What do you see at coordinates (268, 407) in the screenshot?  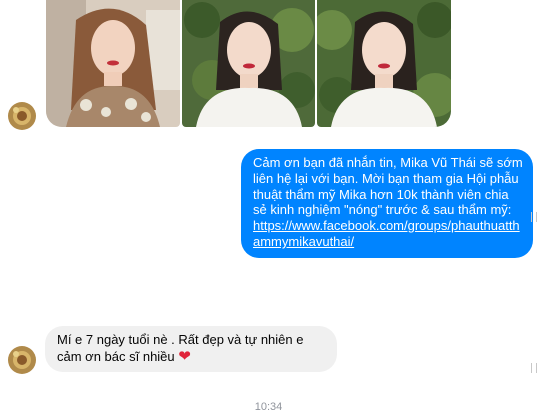 I see `message-timestamp: 10:34` at bounding box center [268, 407].